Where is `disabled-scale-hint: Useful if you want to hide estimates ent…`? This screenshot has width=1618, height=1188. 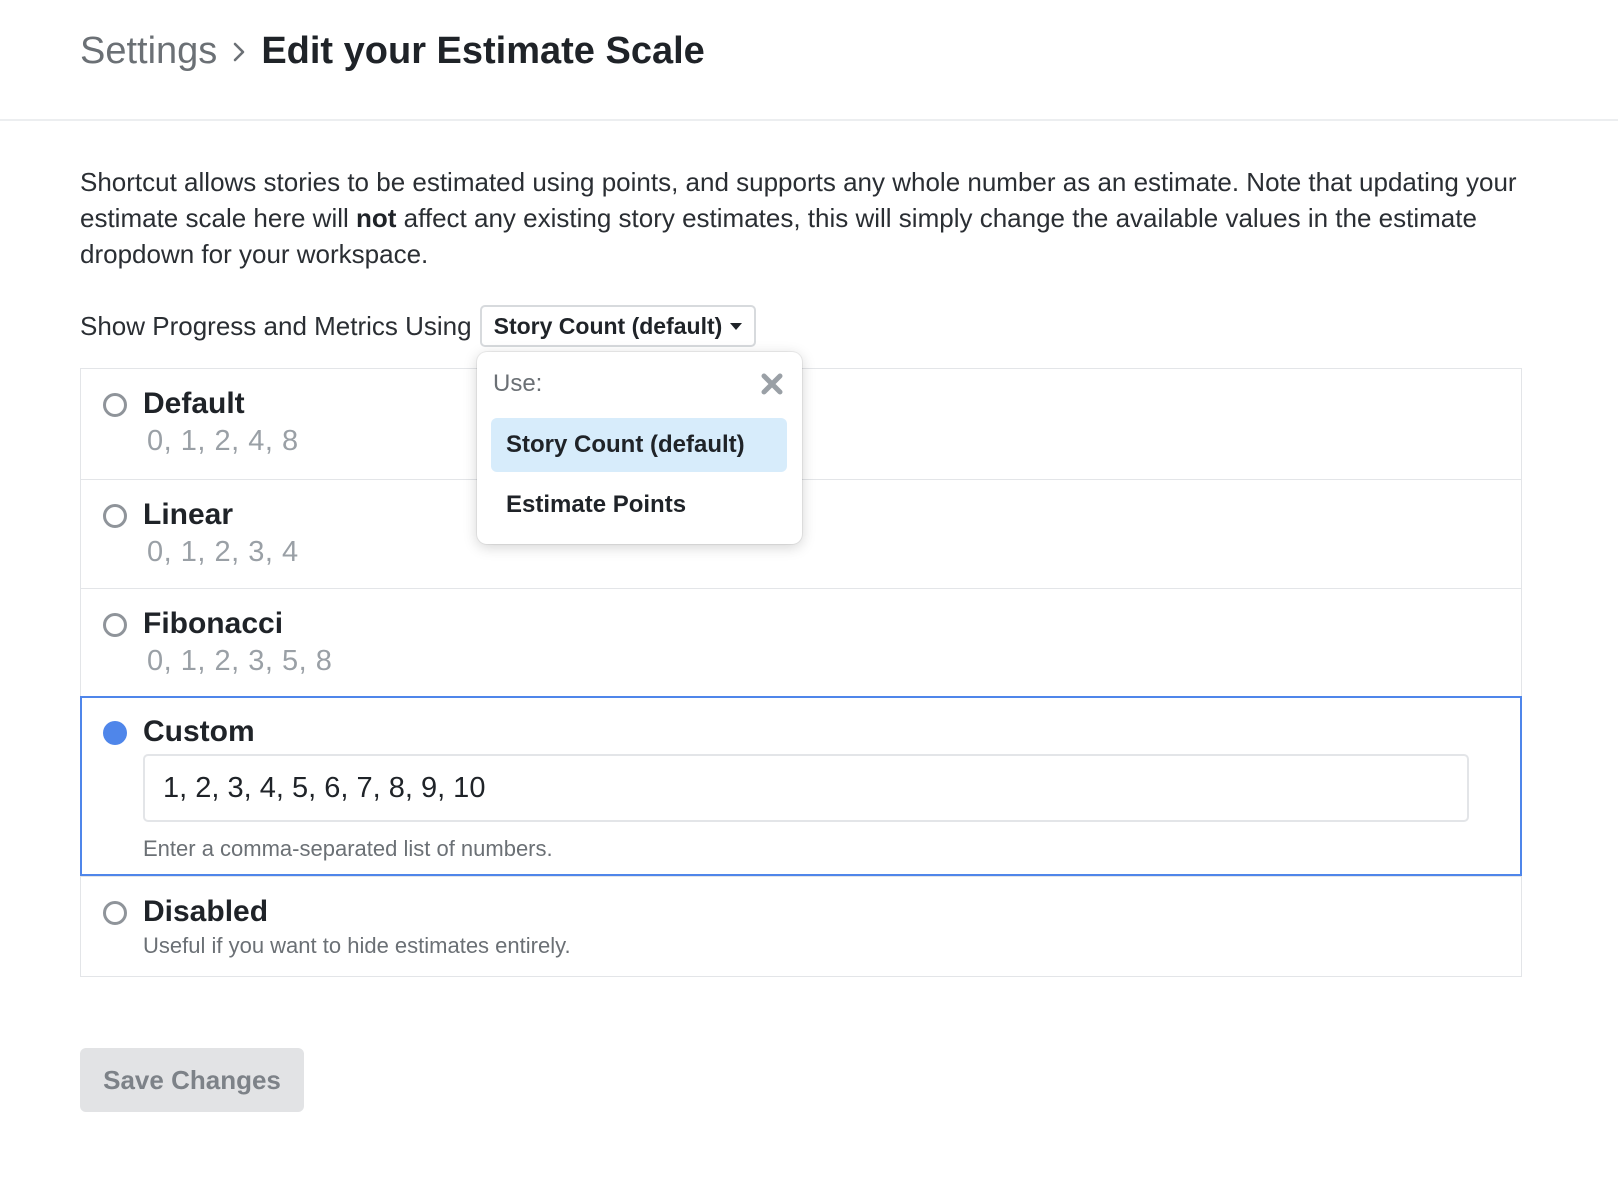
disabled-scale-hint: Useful if you want to hide estimates ent… is located at coordinates (357, 945).